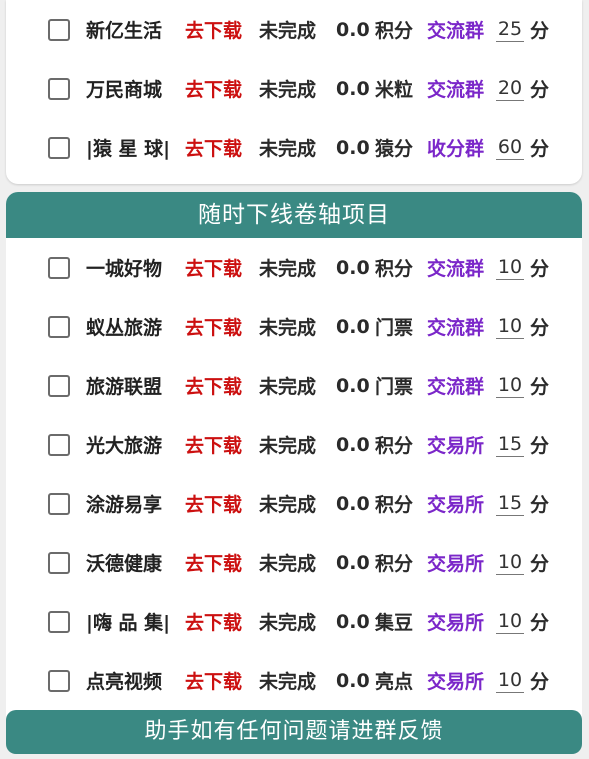 Image resolution: width=589 pixels, height=759 pixels. I want to click on app-name: |猿 星 球|, so click(128, 149).